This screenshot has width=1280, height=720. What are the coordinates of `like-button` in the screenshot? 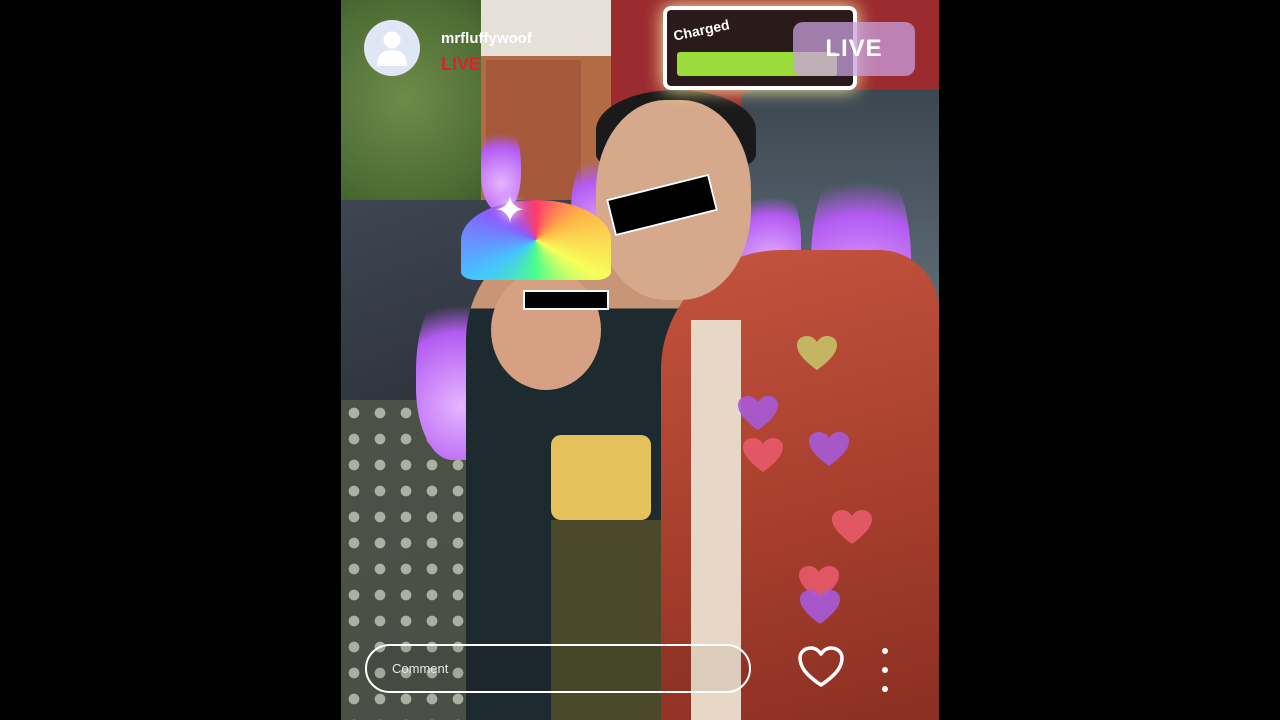 It's located at (821, 667).